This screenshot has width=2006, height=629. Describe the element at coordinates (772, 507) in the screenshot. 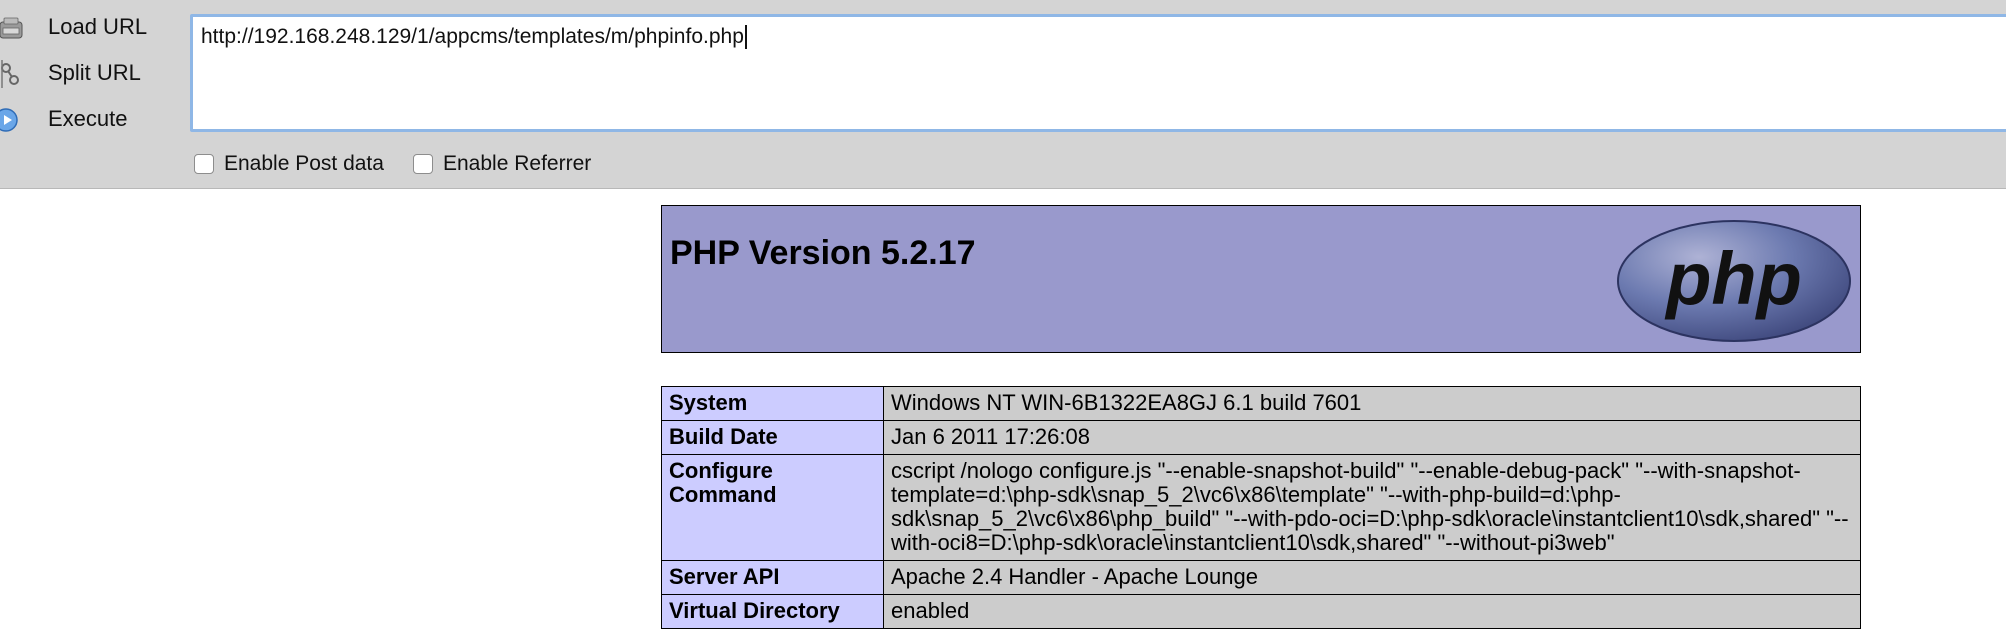

I see `row-key: Configure Command` at that location.